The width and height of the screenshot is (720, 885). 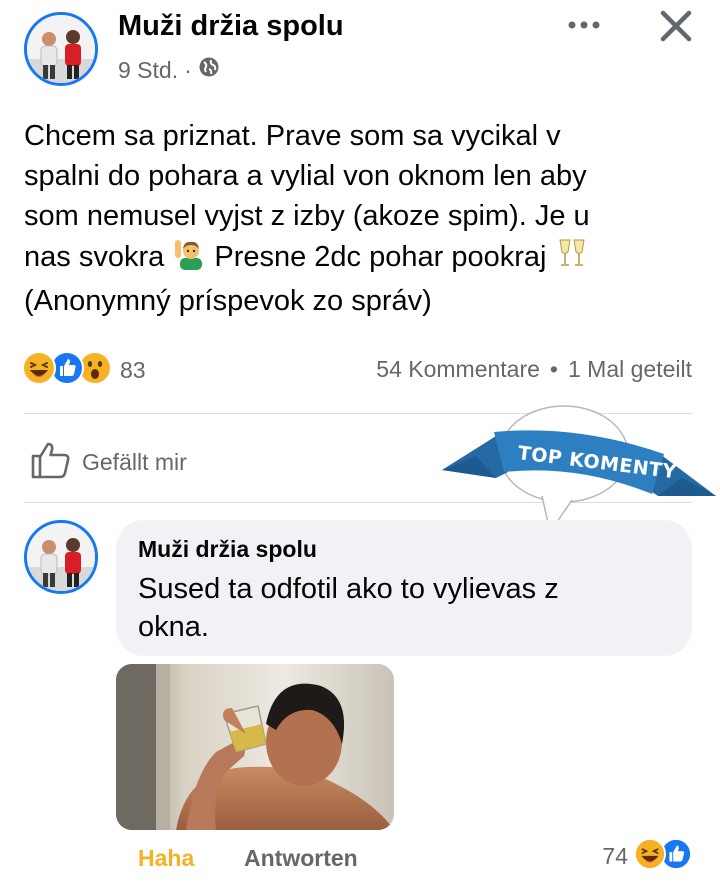 What do you see at coordinates (572, 258) in the screenshot?
I see `champagne-glasses-emoji` at bounding box center [572, 258].